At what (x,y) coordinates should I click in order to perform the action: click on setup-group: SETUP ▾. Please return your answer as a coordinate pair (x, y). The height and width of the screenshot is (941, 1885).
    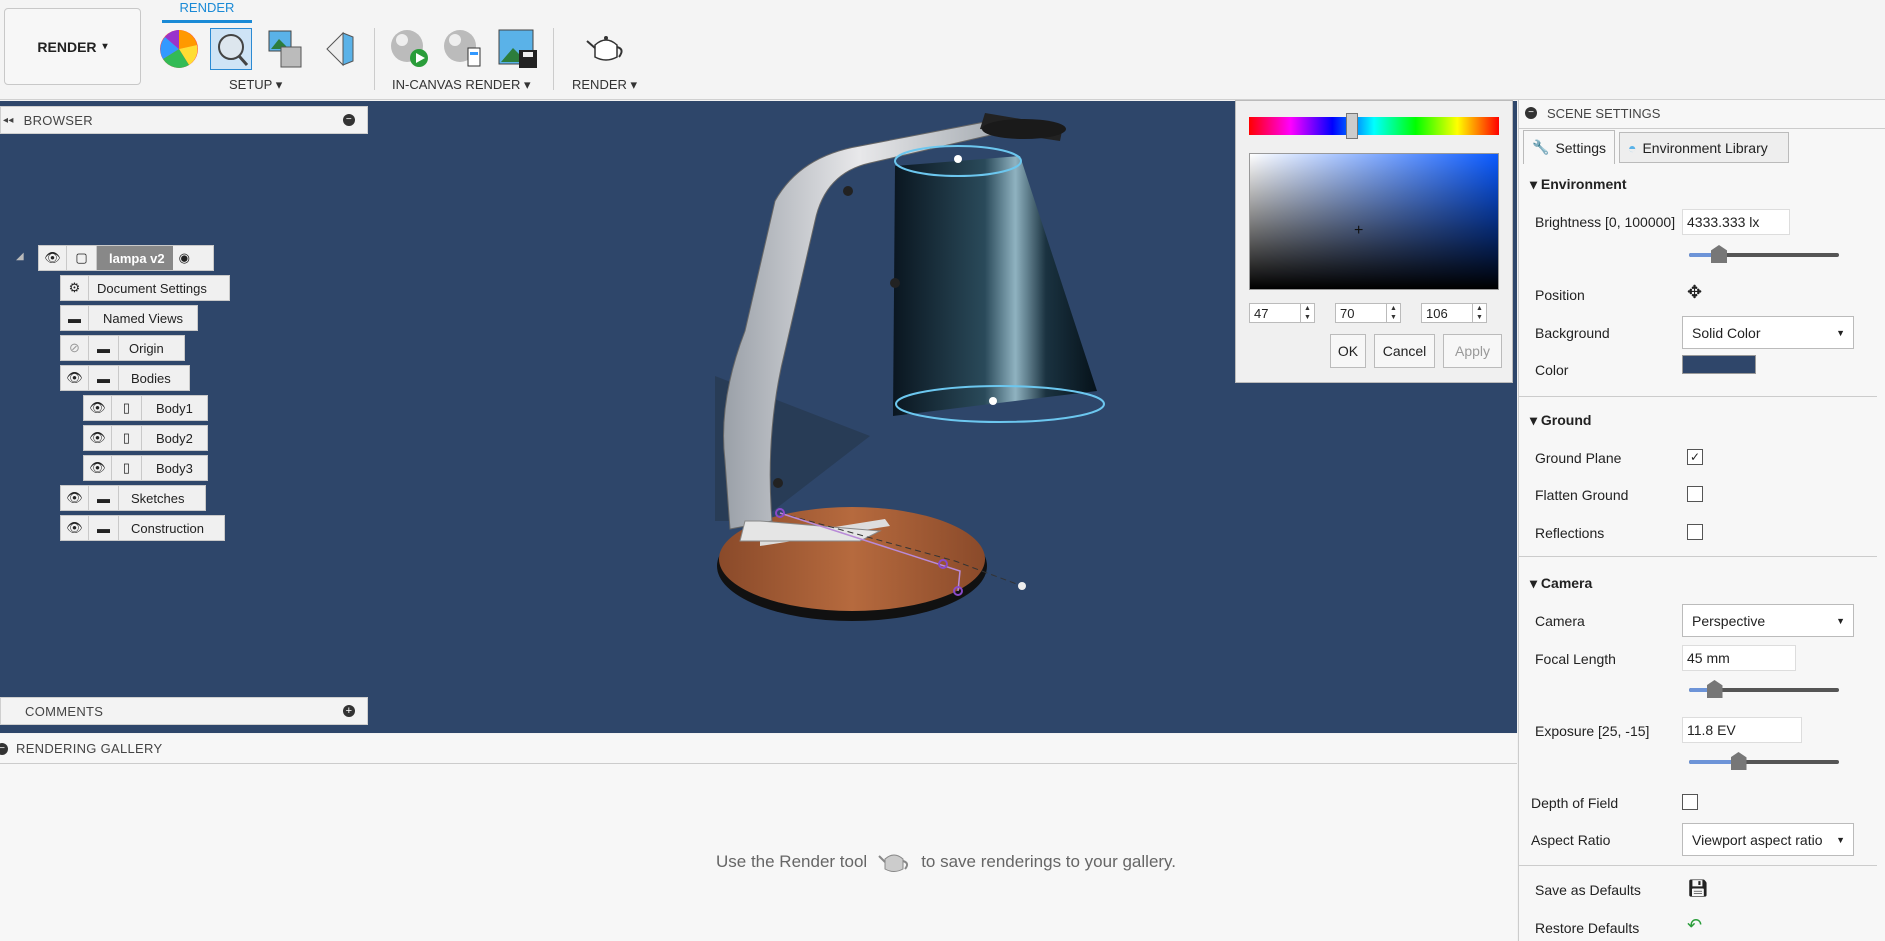
    Looking at the image, I should click on (255, 85).